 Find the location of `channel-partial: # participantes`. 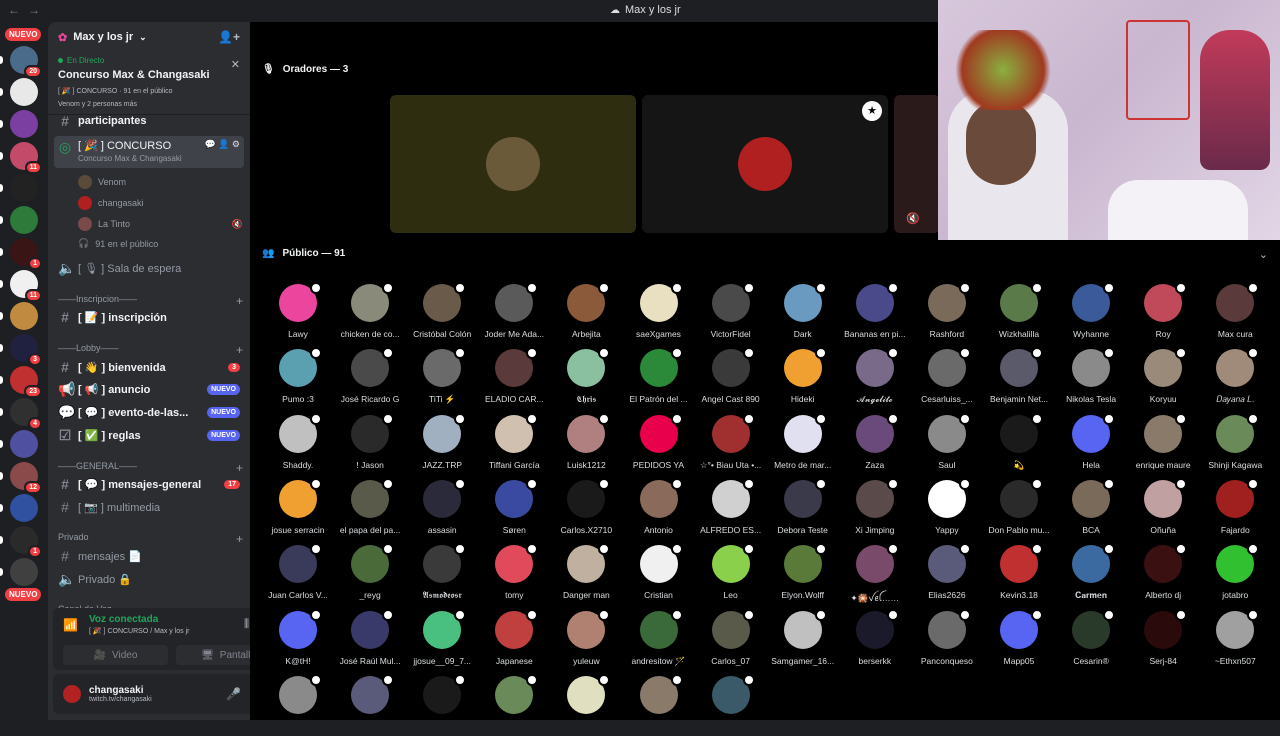

channel-partial: # participantes is located at coordinates (149, 121).